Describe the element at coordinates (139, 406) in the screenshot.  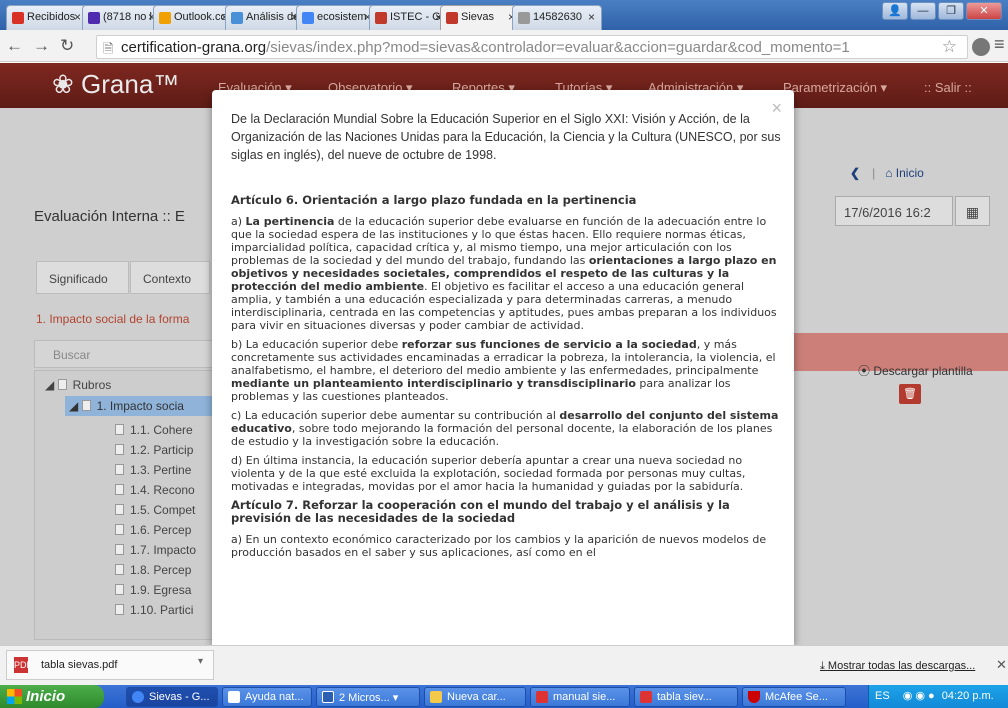
I see `tree-node-selected: ◢ 1. Impacto socia` at that location.